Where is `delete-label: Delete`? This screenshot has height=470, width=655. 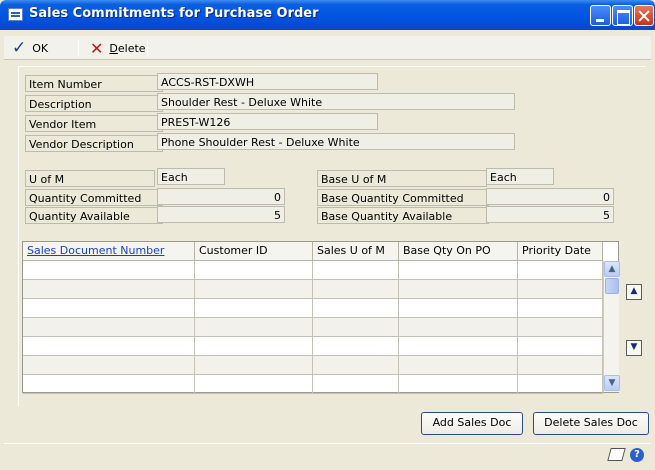
delete-label: Delete is located at coordinates (127, 48).